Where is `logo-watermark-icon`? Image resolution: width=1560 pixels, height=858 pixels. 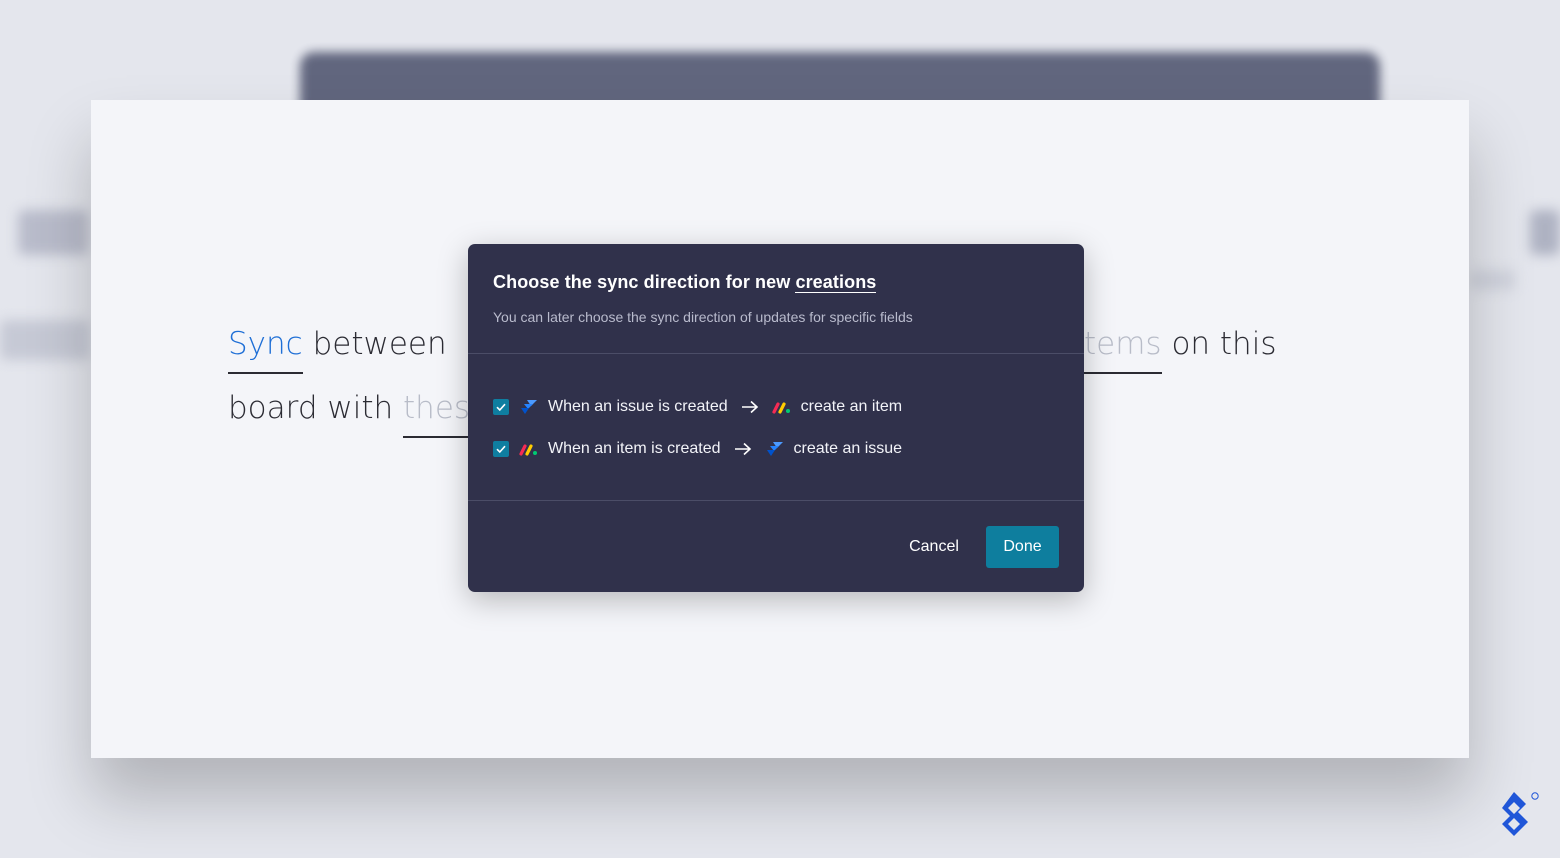 logo-watermark-icon is located at coordinates (1519, 815).